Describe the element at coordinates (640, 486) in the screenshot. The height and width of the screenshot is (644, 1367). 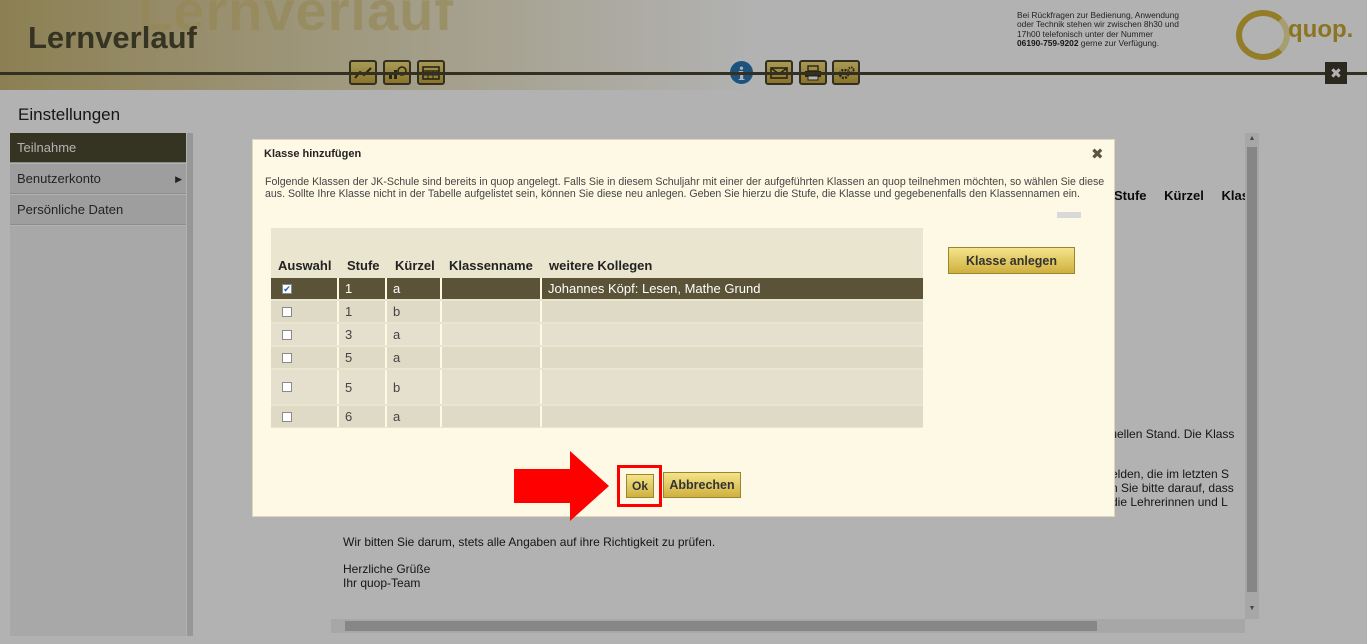
I see `ok-button: Ok` at that location.